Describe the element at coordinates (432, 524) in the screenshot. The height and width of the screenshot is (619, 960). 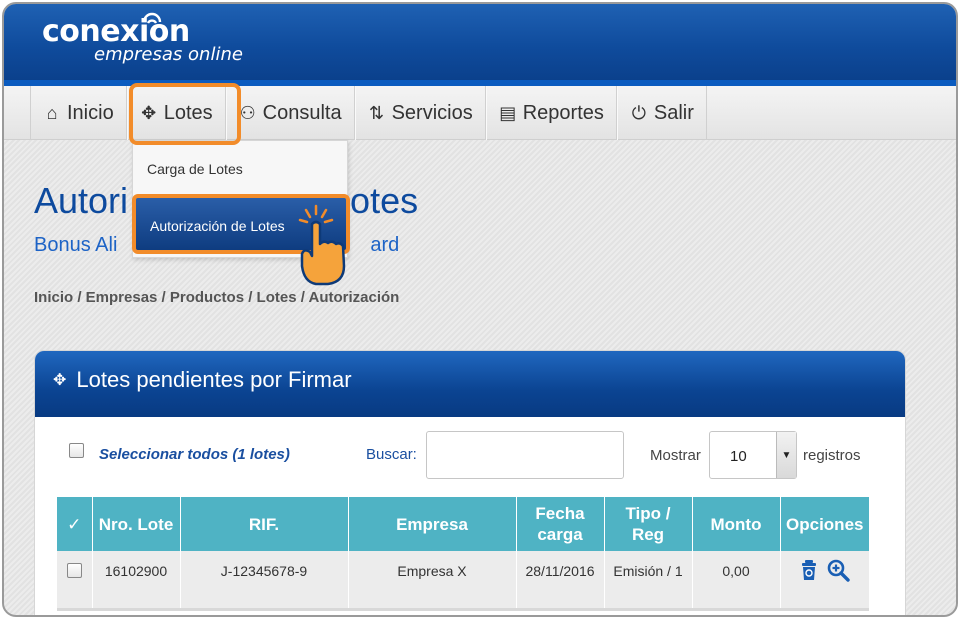
I see `col-header-empresa: Empresa` at that location.